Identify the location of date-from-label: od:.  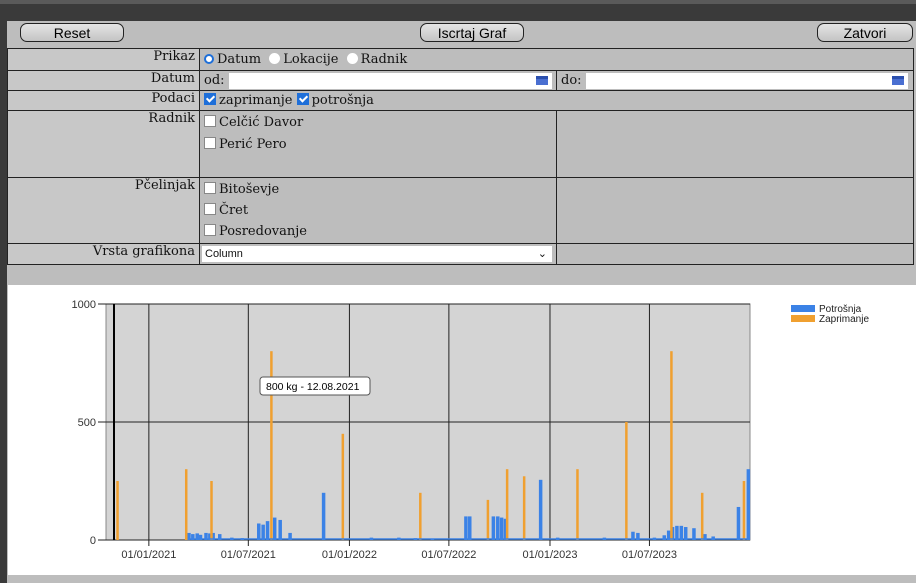
(214, 80).